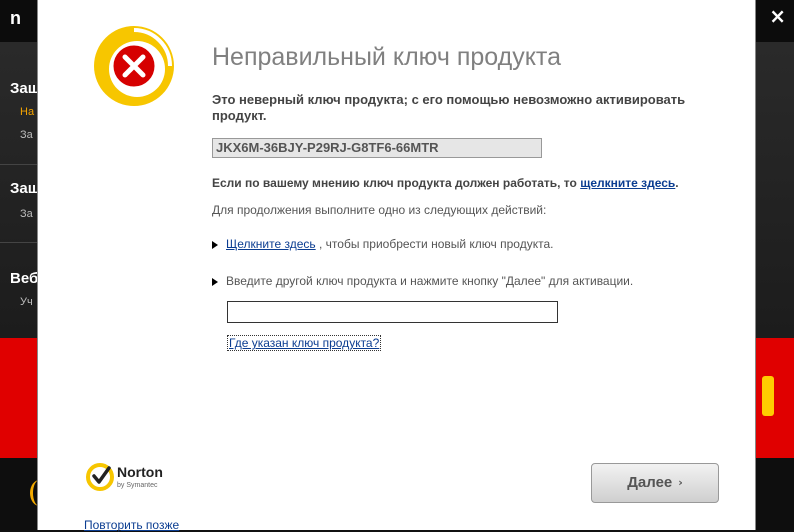 The height and width of the screenshot is (532, 794). What do you see at coordinates (140, 472) in the screenshot?
I see `brand-name: Norton` at bounding box center [140, 472].